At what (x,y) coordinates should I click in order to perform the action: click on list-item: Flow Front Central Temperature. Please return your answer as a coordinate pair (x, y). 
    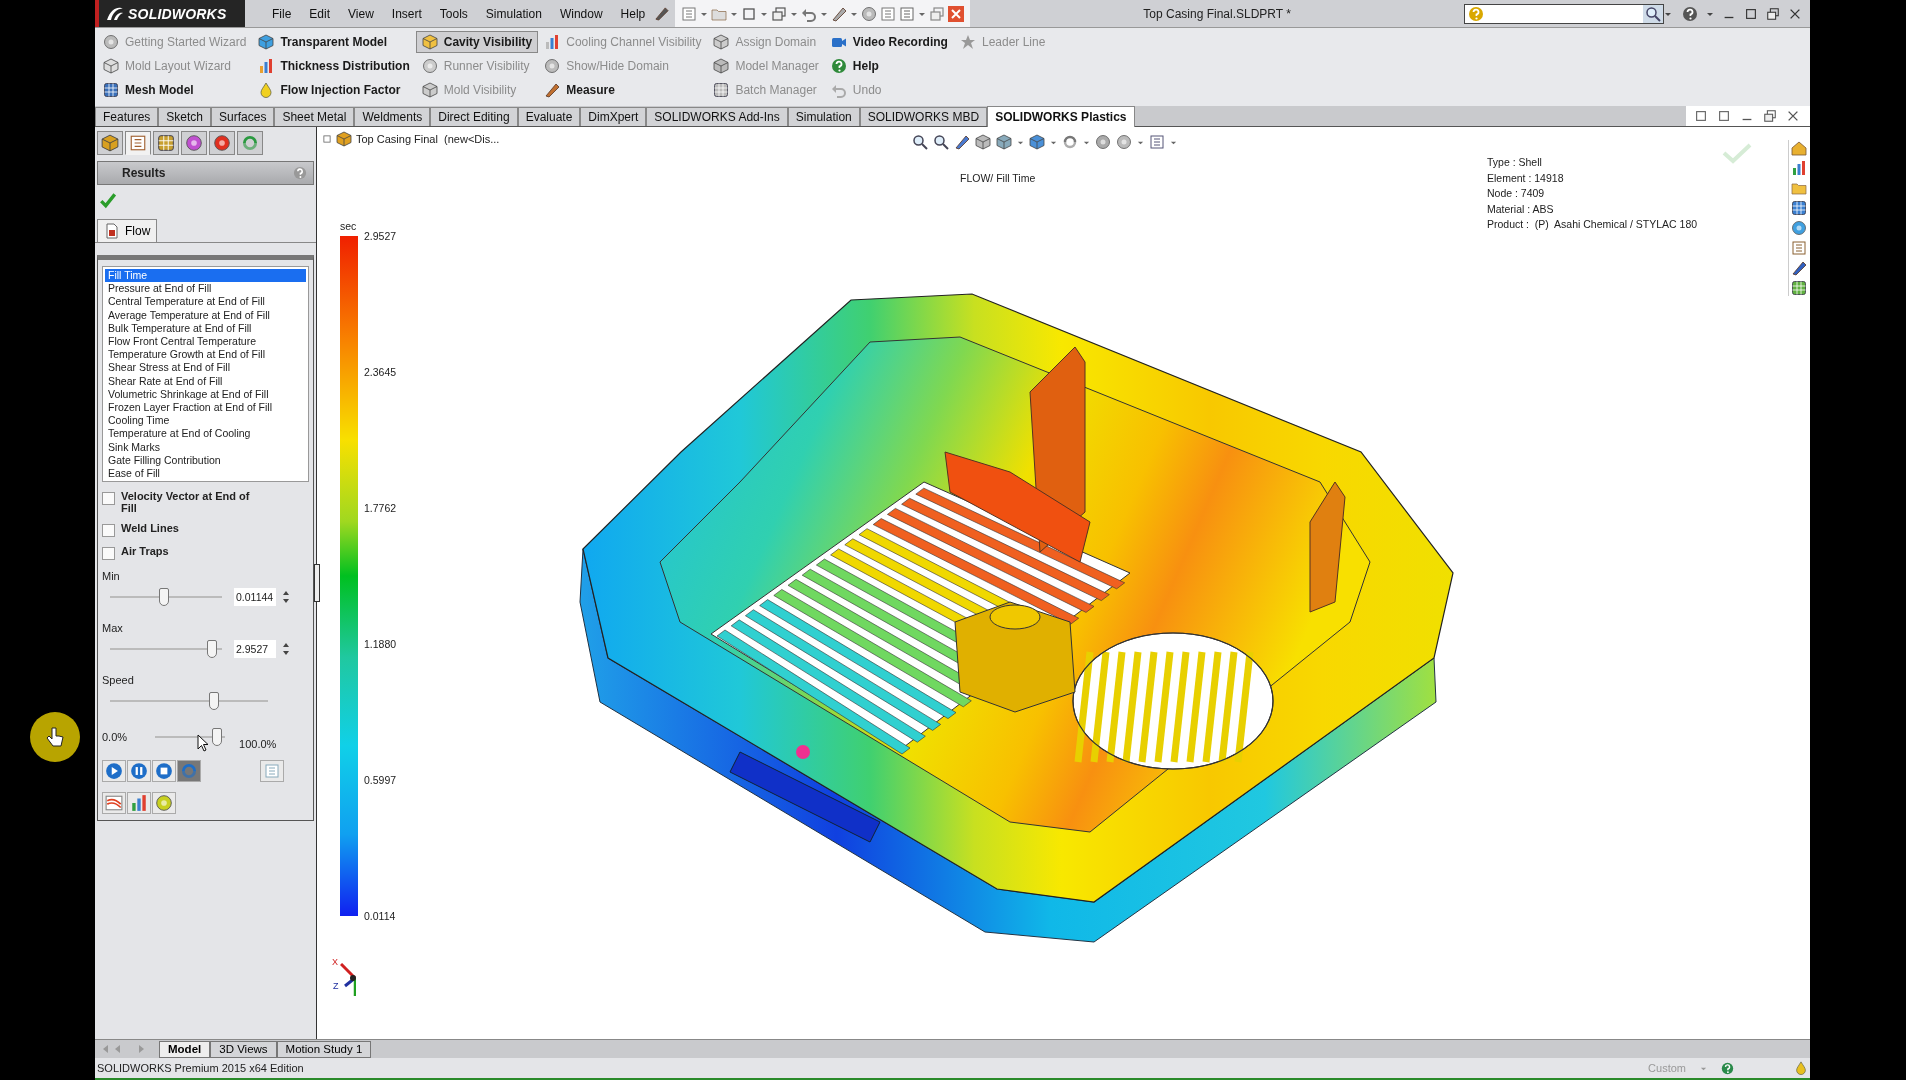
    Looking at the image, I should click on (205, 342).